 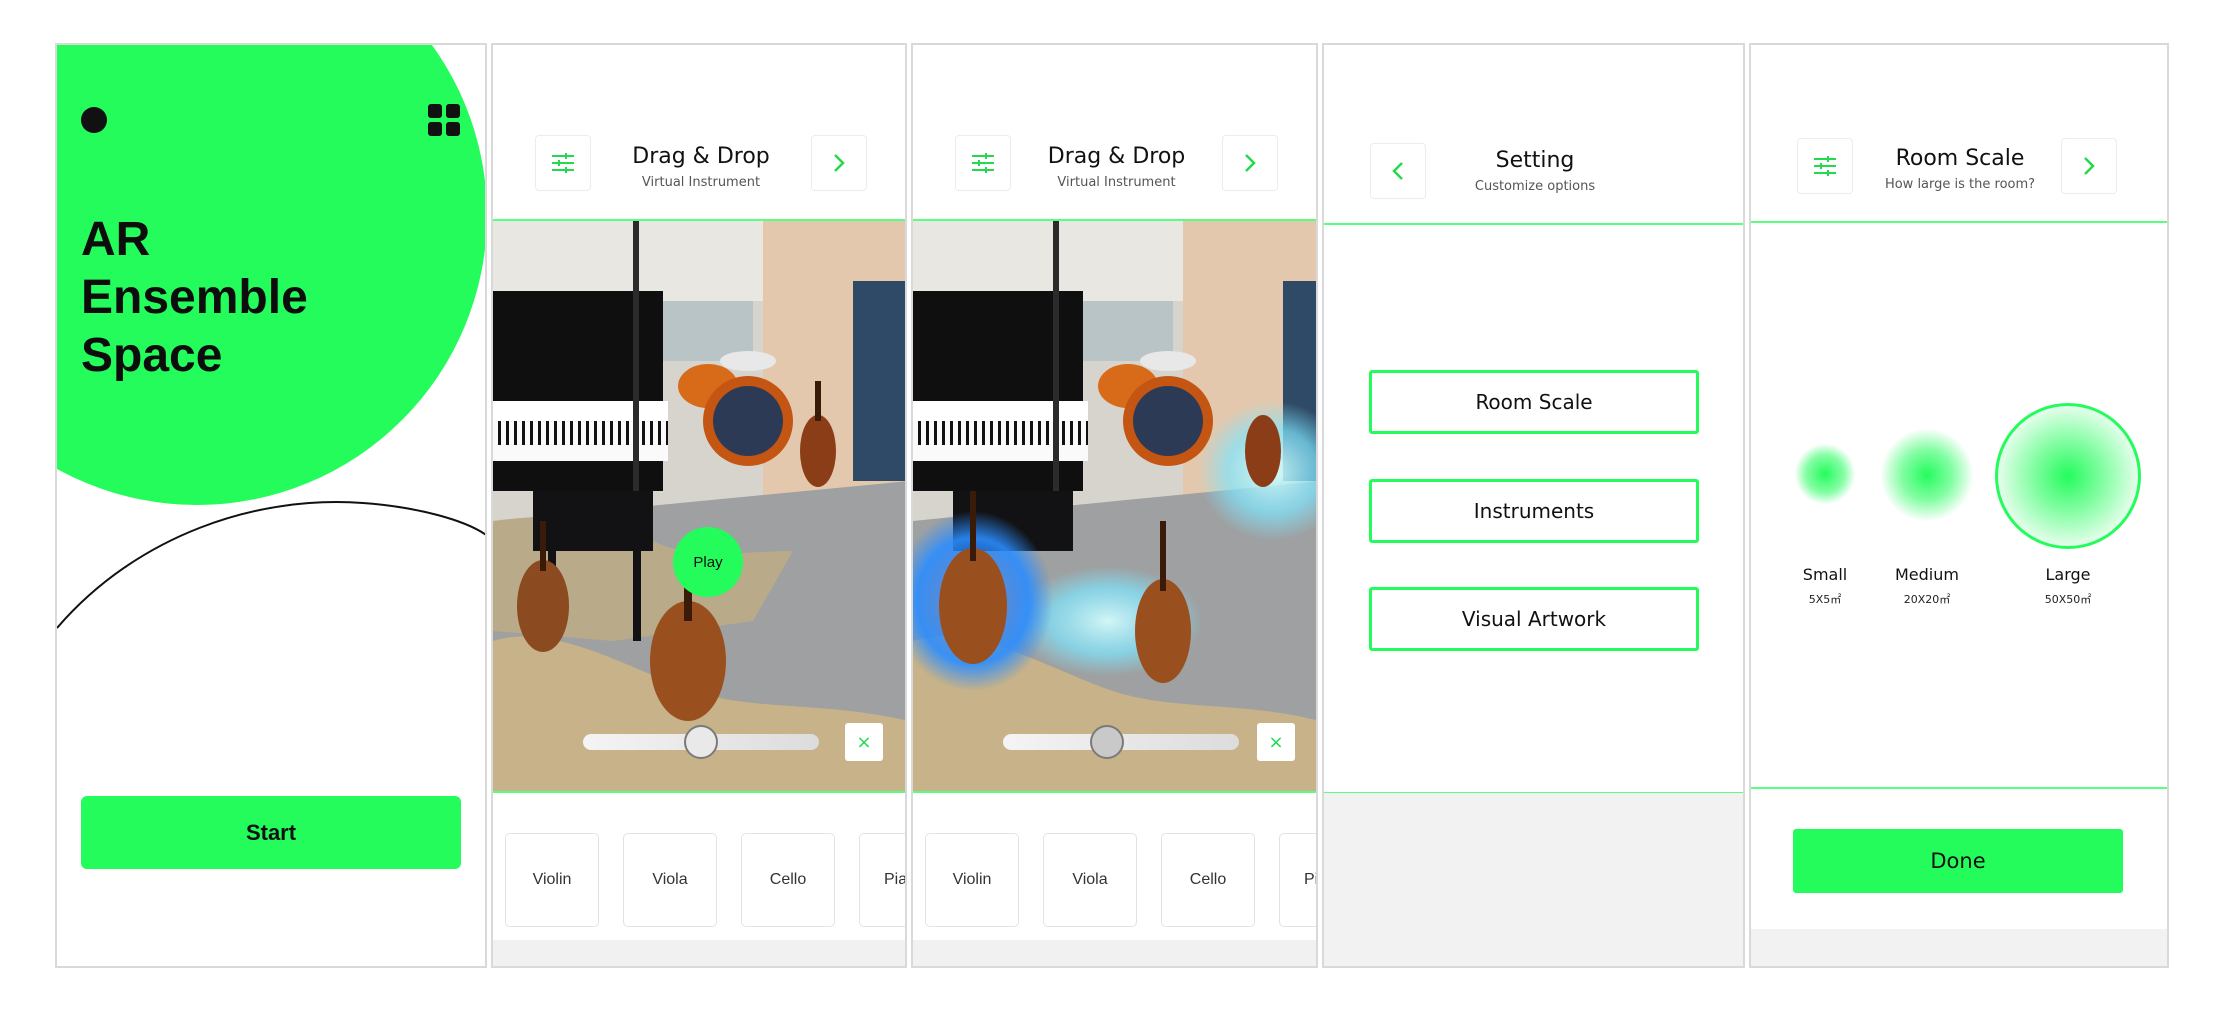 I want to click on ar-room-image, so click(x=699, y=506).